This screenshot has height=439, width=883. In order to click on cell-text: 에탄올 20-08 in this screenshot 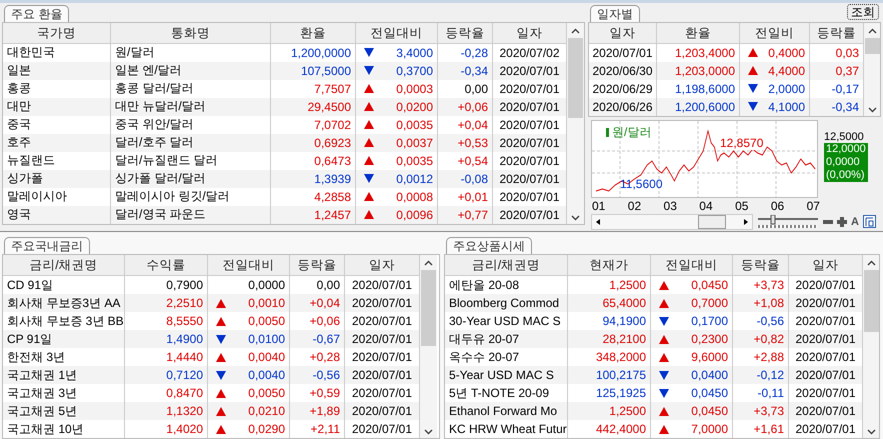, I will do `click(484, 285)`.